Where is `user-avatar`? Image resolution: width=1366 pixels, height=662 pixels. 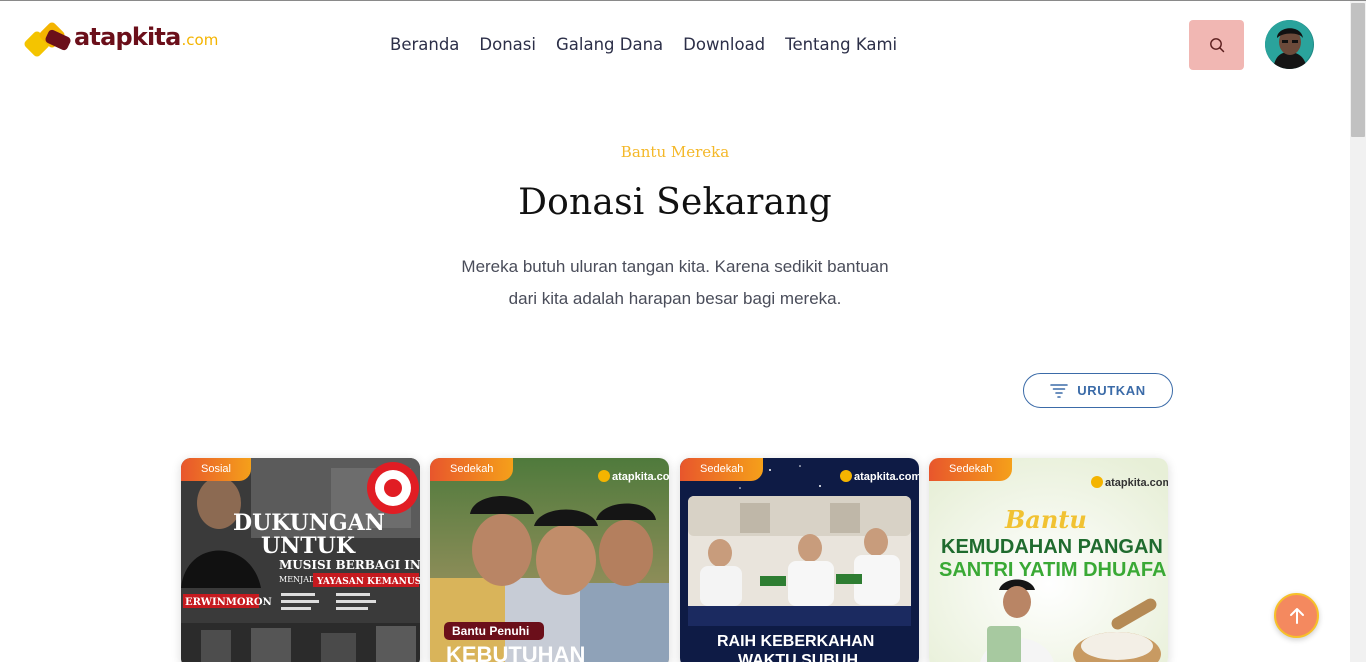 user-avatar is located at coordinates (1289, 44).